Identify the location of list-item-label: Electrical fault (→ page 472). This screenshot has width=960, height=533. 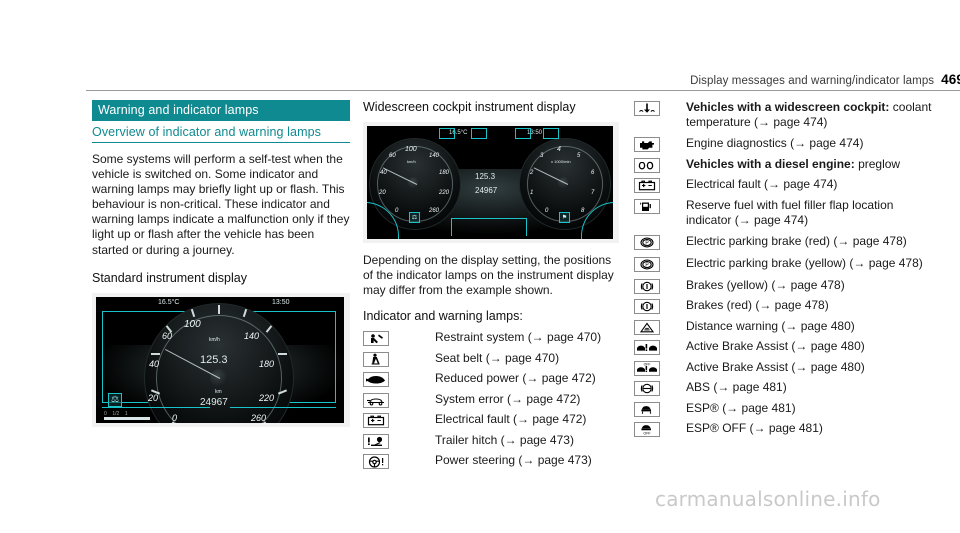
(511, 419).